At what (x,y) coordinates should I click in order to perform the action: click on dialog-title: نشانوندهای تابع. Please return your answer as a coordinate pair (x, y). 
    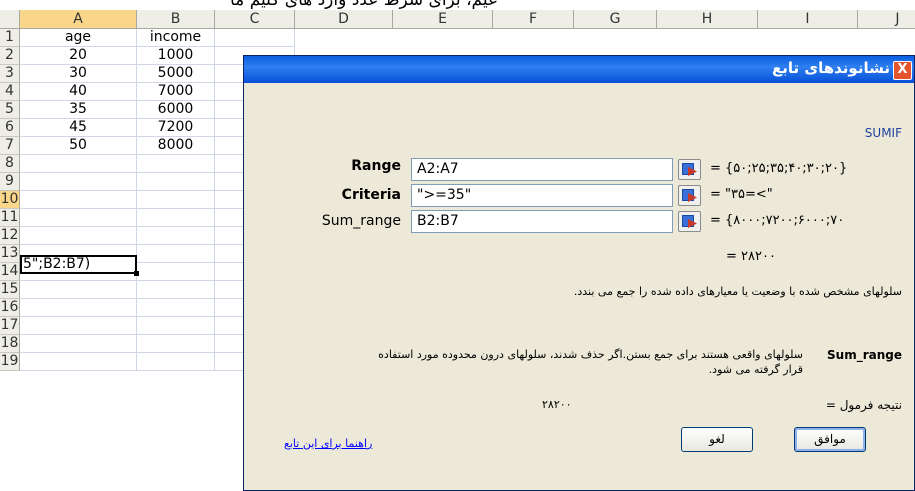
    Looking at the image, I should click on (830, 68).